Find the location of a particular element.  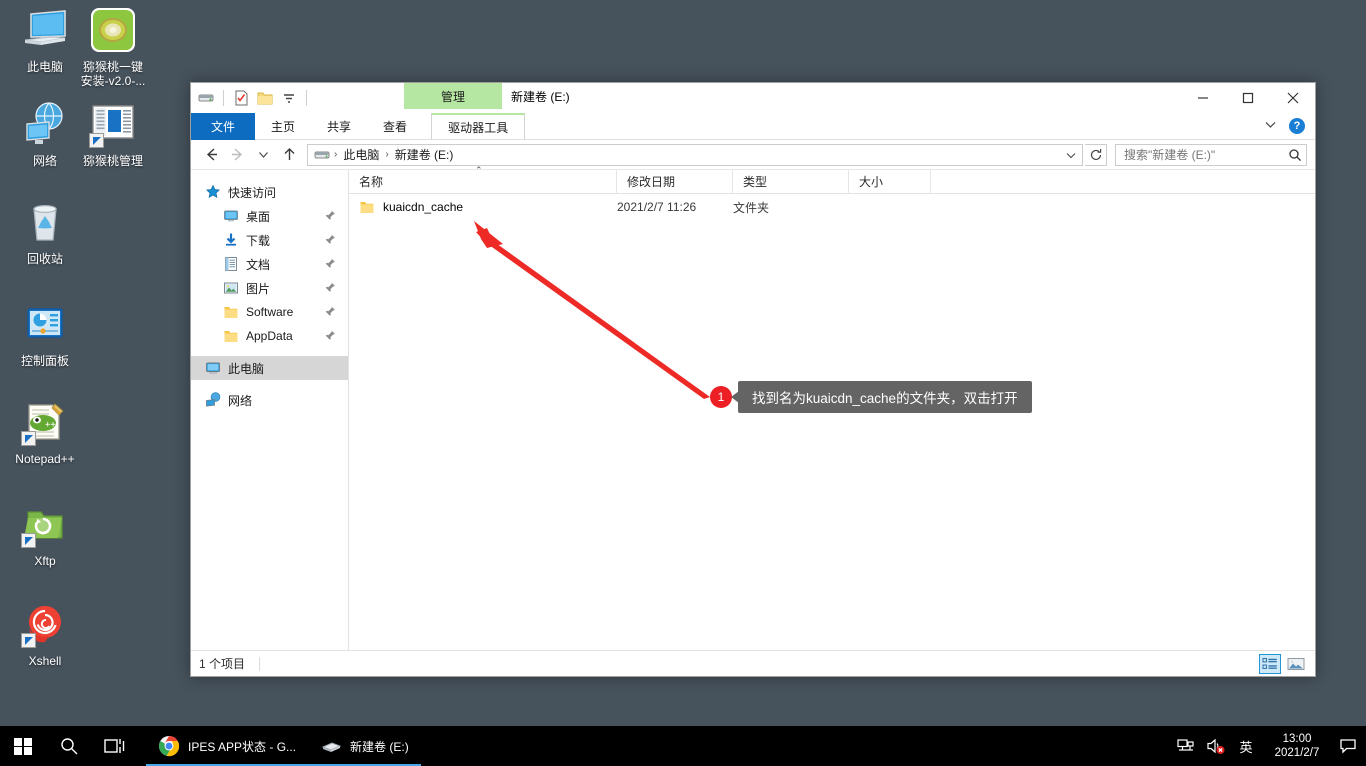

taskbar-item-explorer: 新建卷 (E:) is located at coordinates (364, 746).